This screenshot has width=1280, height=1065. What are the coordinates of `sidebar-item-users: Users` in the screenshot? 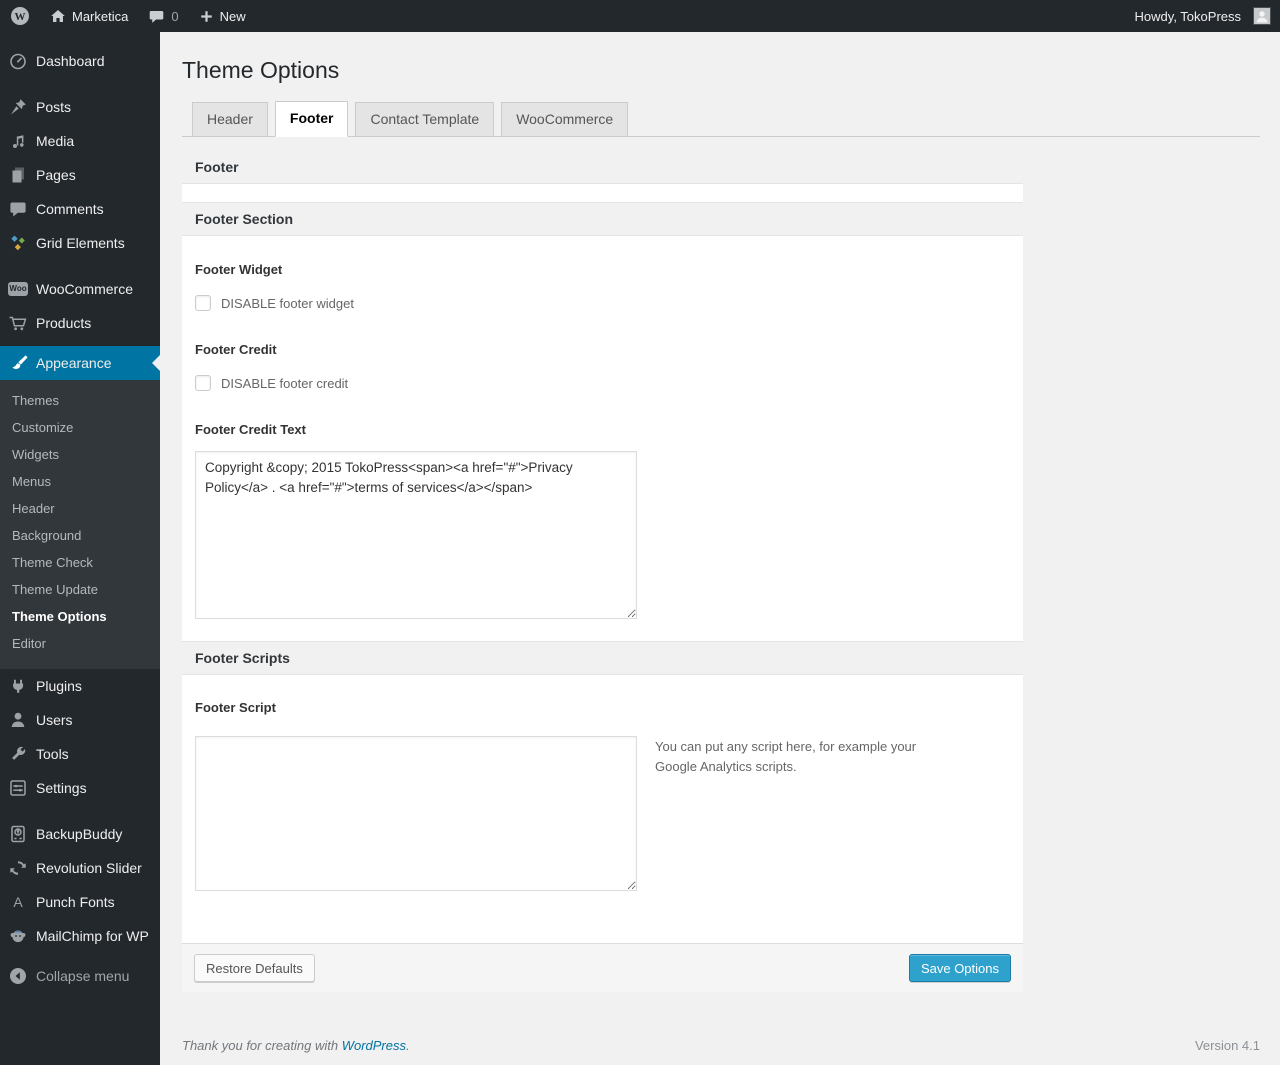 It's located at (80, 720).